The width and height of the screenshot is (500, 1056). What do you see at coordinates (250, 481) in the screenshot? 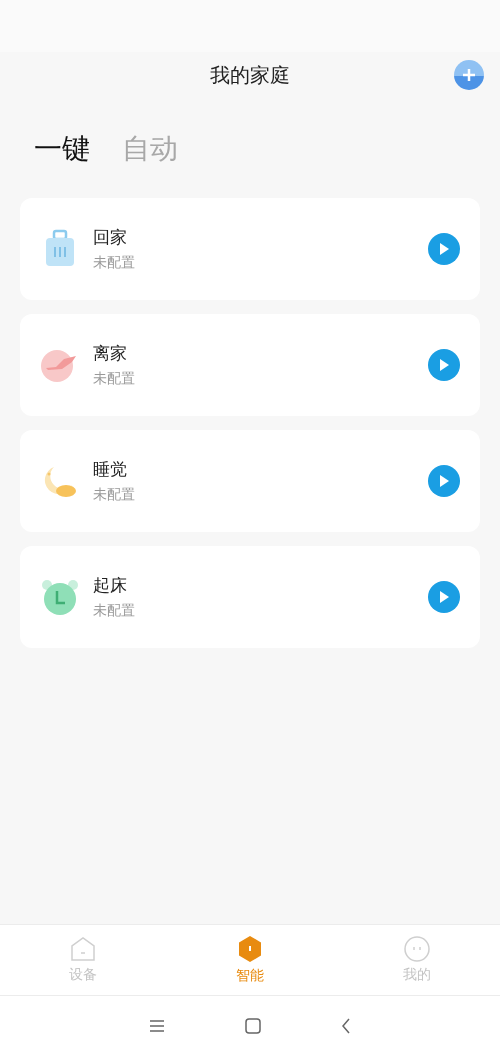
I see `scene-card: 睡觉 未配置` at bounding box center [250, 481].